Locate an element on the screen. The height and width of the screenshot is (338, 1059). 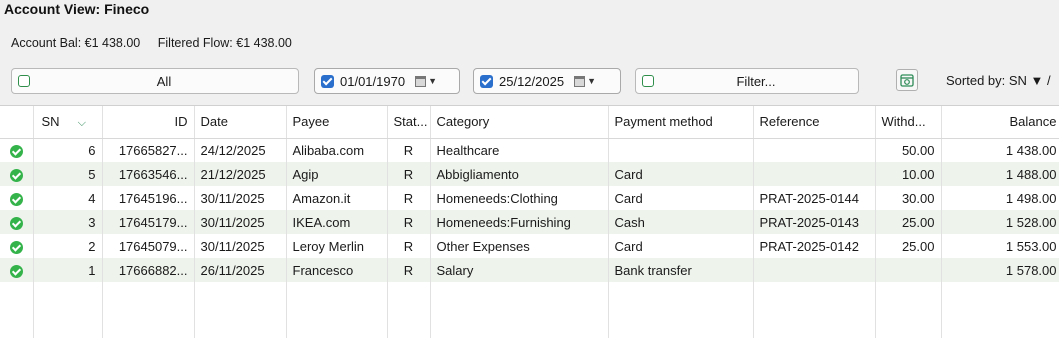
sort-indicator: Sorted by: SN ▼ / is located at coordinates (998, 80).